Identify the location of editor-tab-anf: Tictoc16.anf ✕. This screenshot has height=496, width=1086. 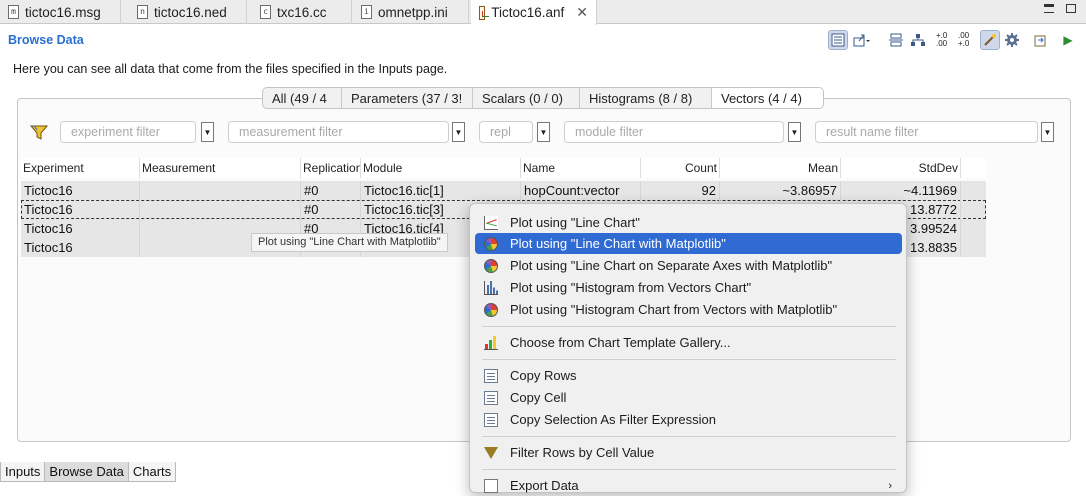
(534, 12).